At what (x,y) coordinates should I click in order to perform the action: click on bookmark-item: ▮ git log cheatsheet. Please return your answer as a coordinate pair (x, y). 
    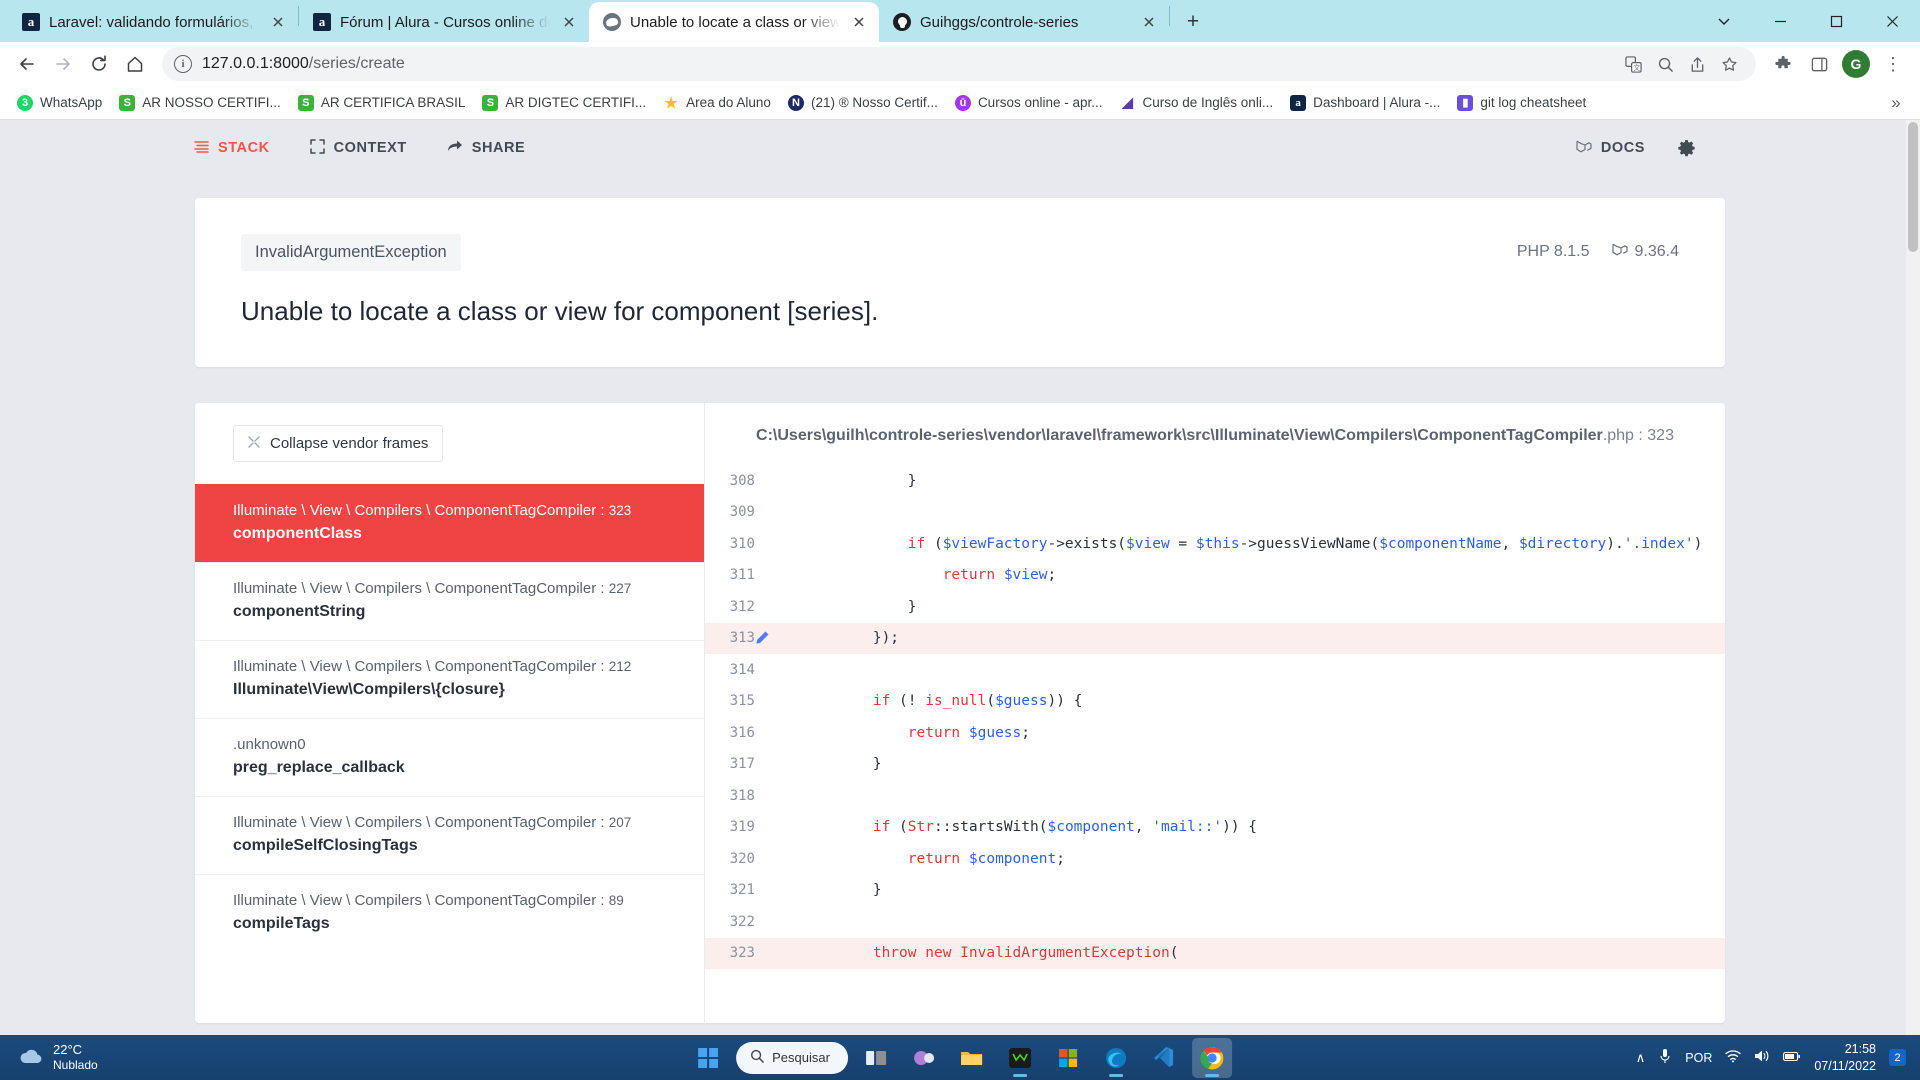
    Looking at the image, I should click on (1521, 103).